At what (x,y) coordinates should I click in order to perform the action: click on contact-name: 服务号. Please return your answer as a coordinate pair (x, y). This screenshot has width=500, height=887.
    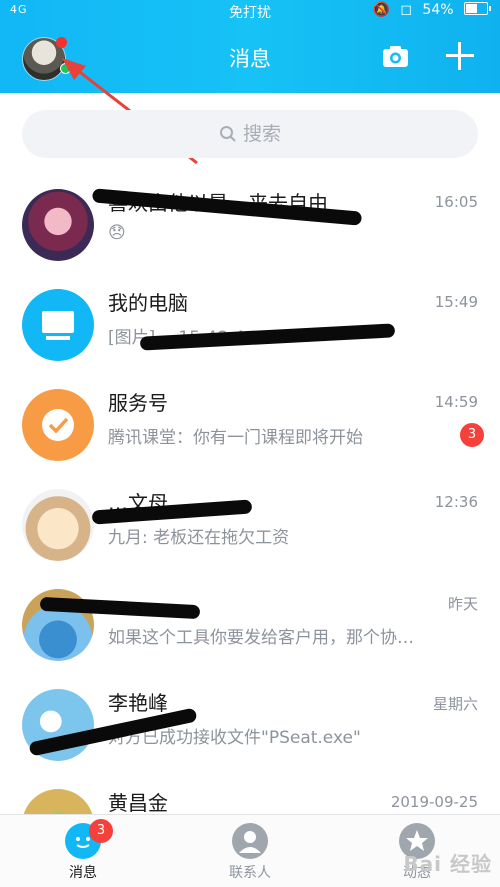
    Looking at the image, I should click on (138, 403).